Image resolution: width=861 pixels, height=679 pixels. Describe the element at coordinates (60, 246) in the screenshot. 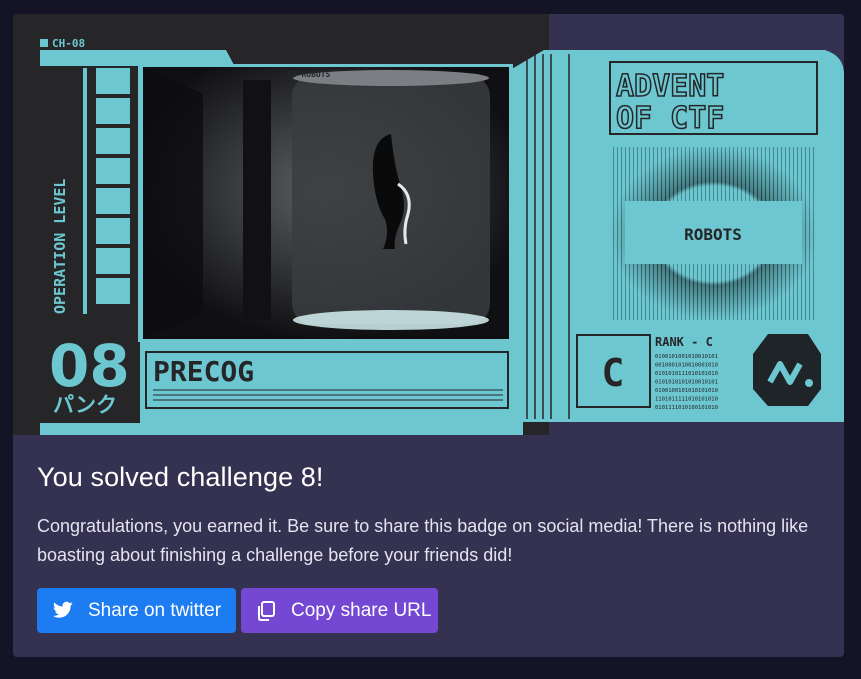

I see `badge-operation-level: OPERATION LEVEL` at that location.